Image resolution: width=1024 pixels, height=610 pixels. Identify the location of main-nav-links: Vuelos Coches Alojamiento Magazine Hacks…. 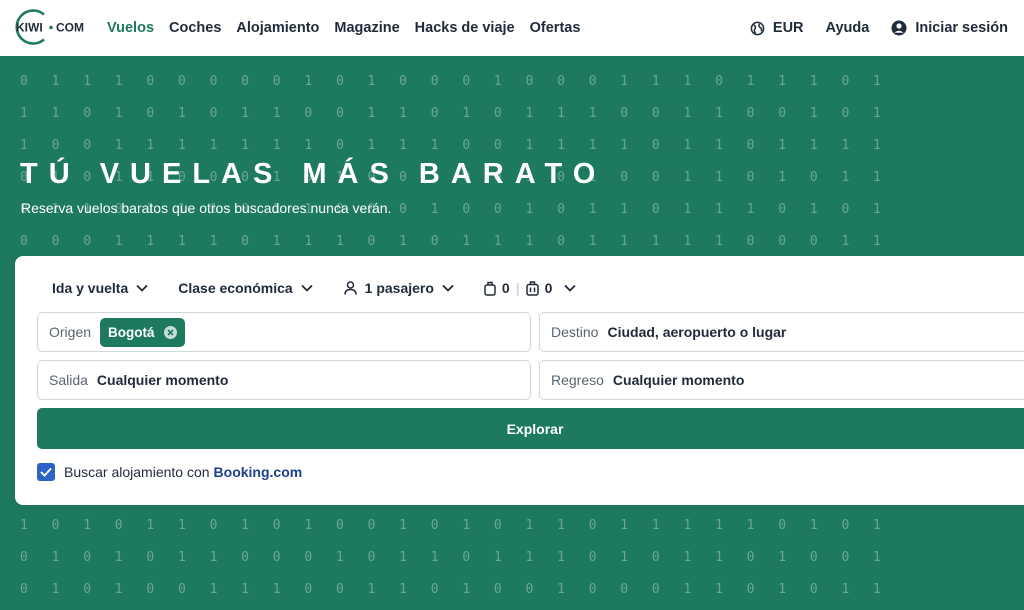
(343, 28).